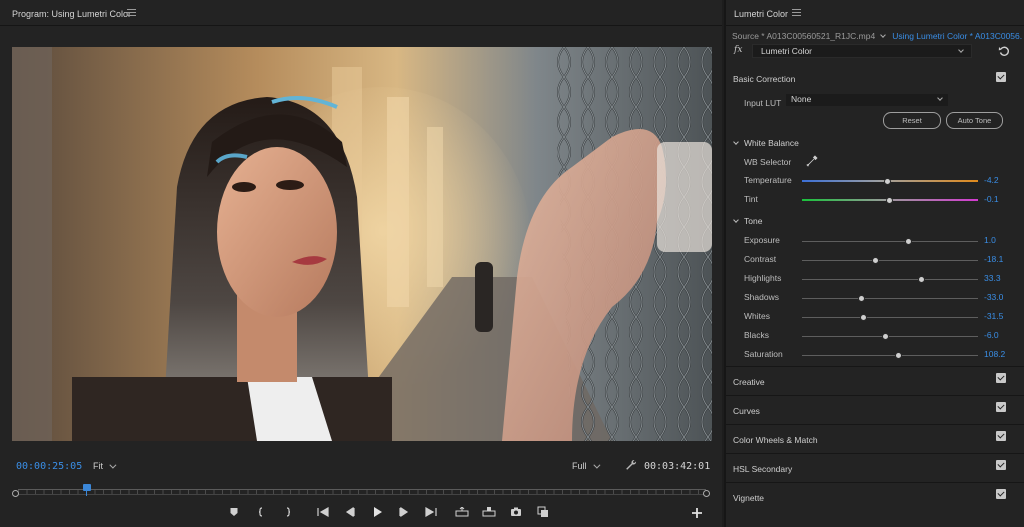 This screenshot has height=527, width=1024. Describe the element at coordinates (990, 240) in the screenshot. I see `exposure-value: 1.0` at that location.